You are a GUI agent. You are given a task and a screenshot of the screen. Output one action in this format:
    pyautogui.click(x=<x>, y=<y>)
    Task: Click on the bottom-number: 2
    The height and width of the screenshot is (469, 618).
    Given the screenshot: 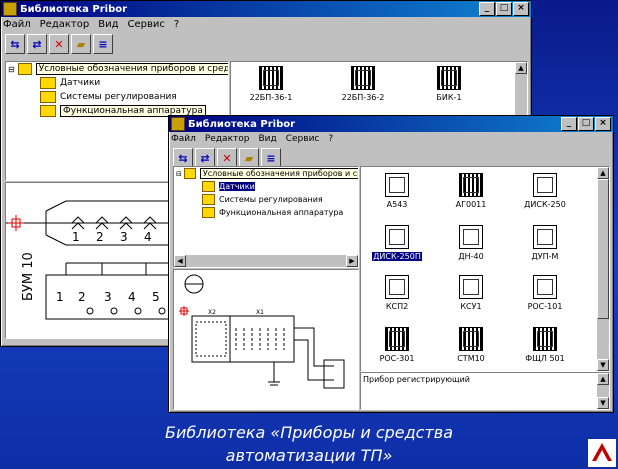 What is the action you would take?
    pyautogui.click(x=82, y=297)
    